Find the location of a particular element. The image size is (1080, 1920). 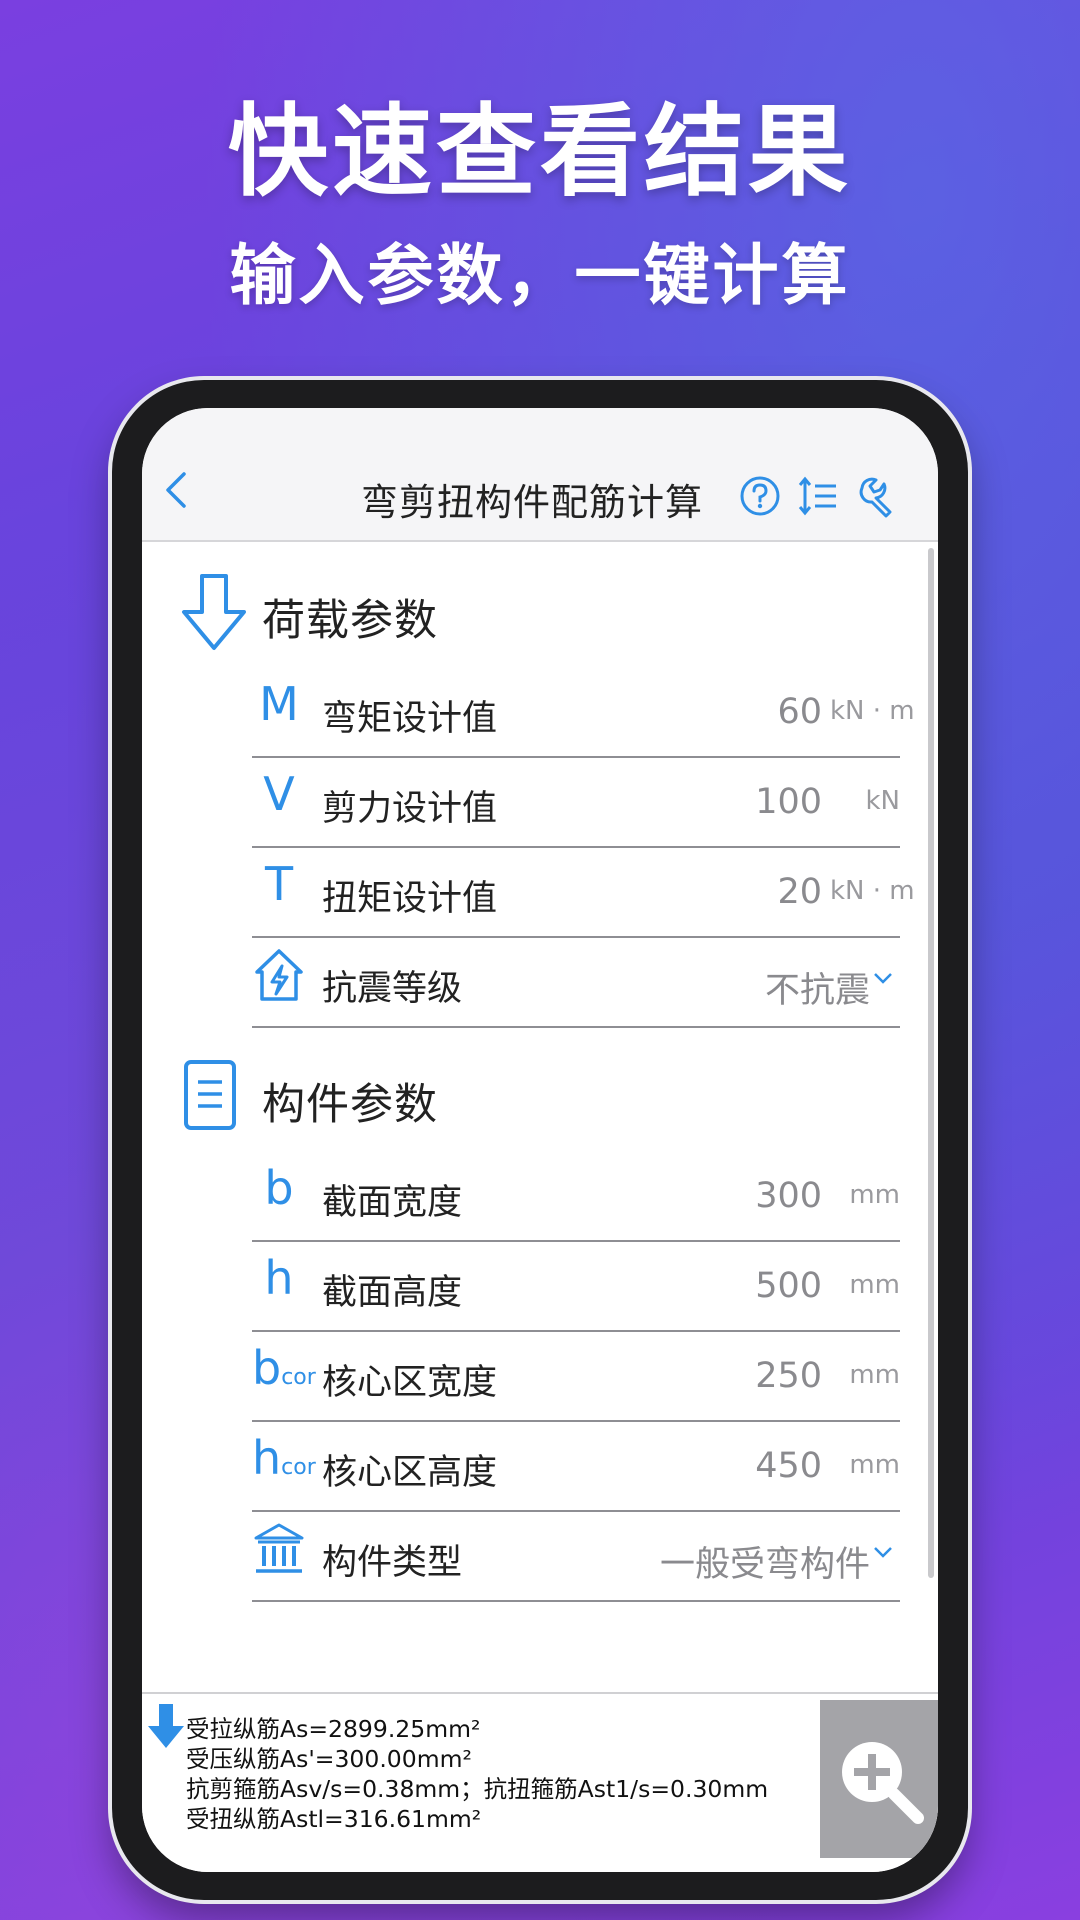

core-width-row: bcor 核心区宽度 250 mm is located at coordinates (576, 1377).